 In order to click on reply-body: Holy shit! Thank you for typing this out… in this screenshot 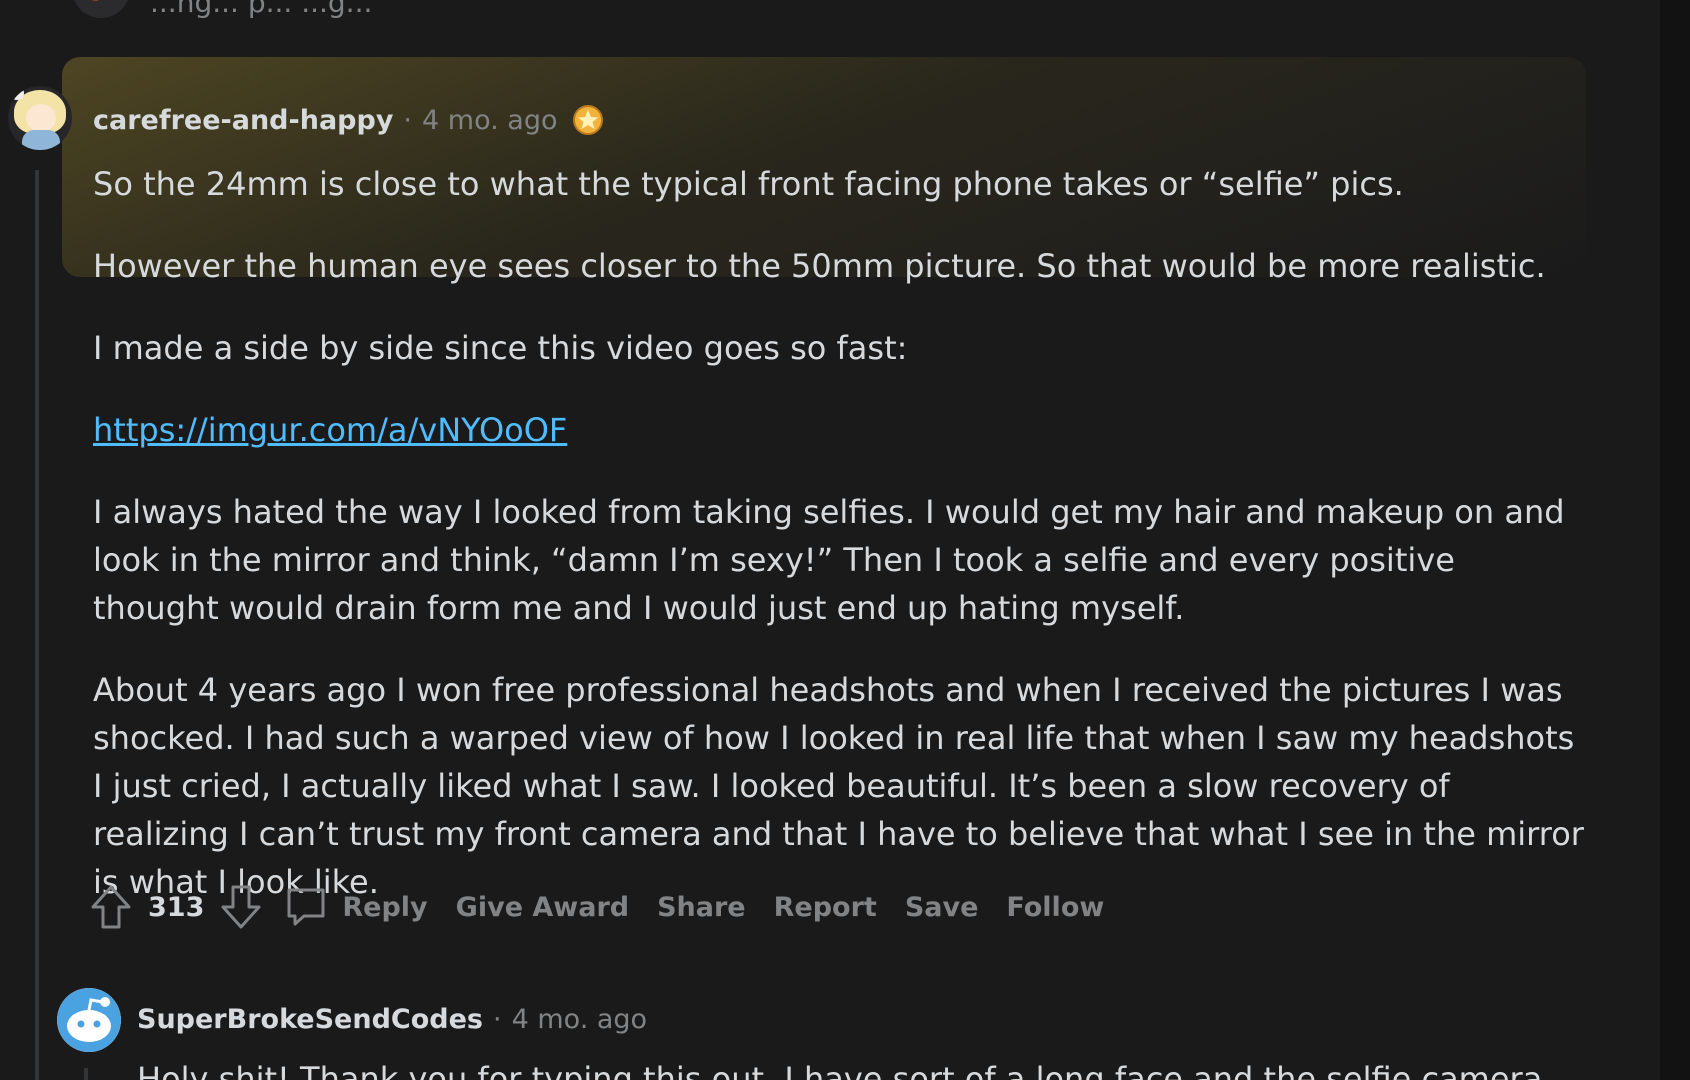, I will do `click(840, 1070)`.